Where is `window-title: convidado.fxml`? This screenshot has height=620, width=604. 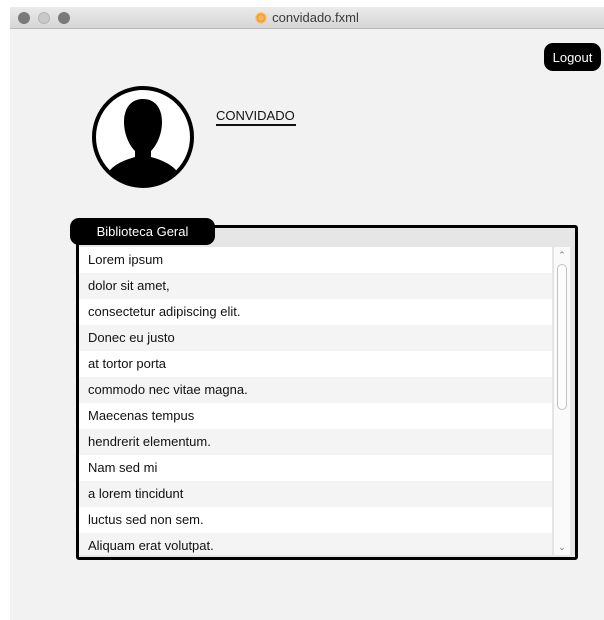 window-title: convidado.fxml is located at coordinates (315, 17).